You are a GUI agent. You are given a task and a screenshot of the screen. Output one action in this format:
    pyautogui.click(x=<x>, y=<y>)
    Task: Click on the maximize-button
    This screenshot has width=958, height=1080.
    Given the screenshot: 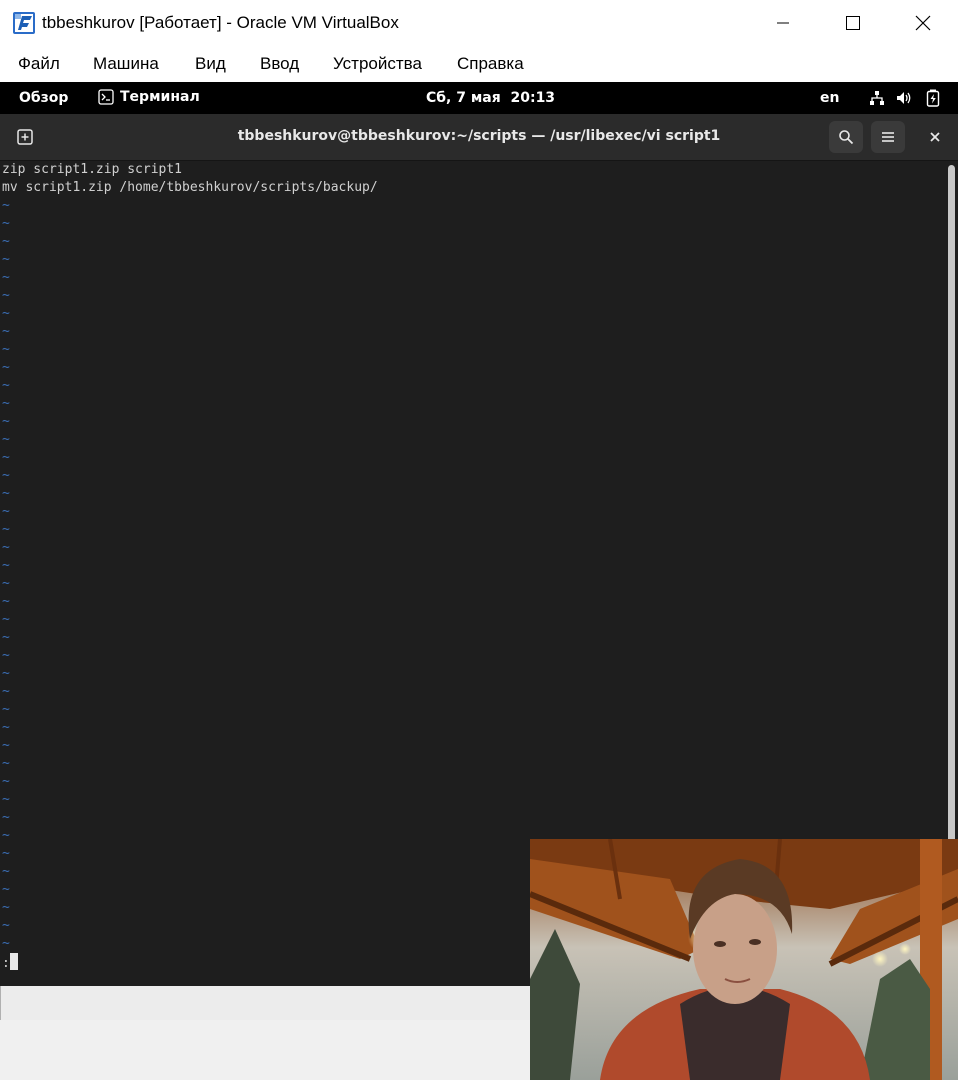 What is the action you would take?
    pyautogui.click(x=853, y=23)
    